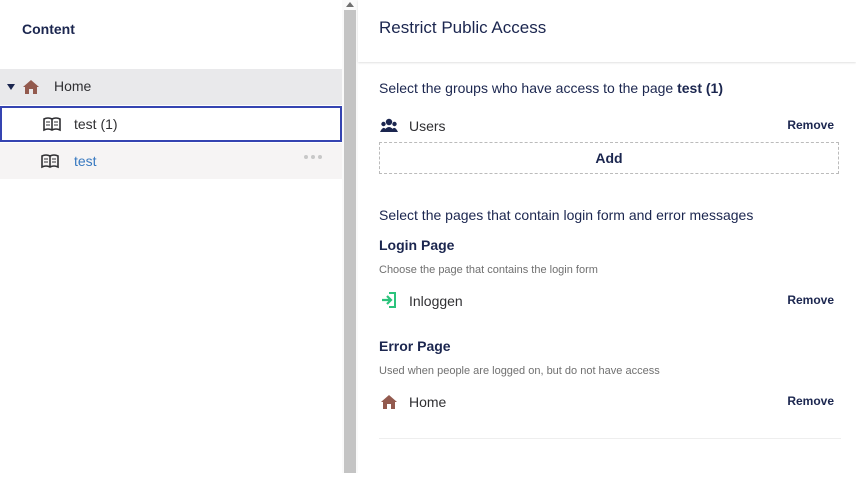 Image resolution: width=856 pixels, height=480 pixels. I want to click on tree-node-label: Home, so click(73, 86).